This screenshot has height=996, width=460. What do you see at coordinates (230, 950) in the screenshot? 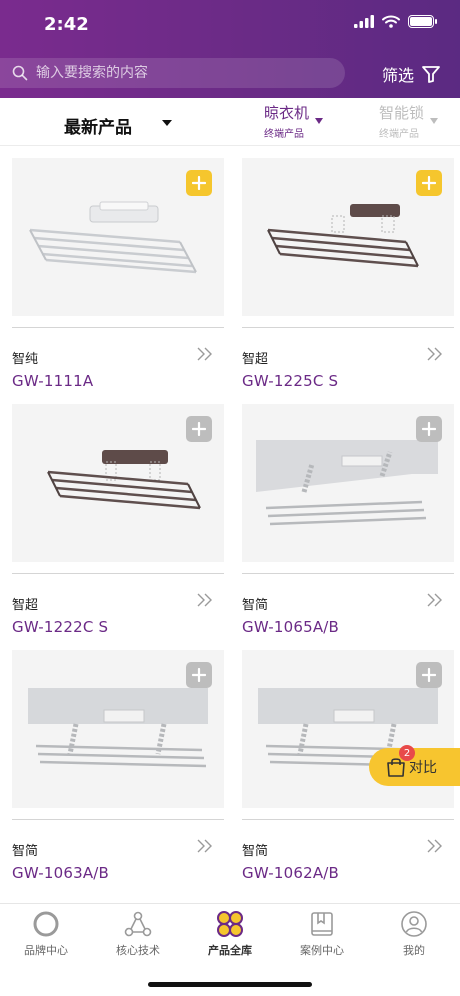
I see `tab-label: 产品全库` at bounding box center [230, 950].